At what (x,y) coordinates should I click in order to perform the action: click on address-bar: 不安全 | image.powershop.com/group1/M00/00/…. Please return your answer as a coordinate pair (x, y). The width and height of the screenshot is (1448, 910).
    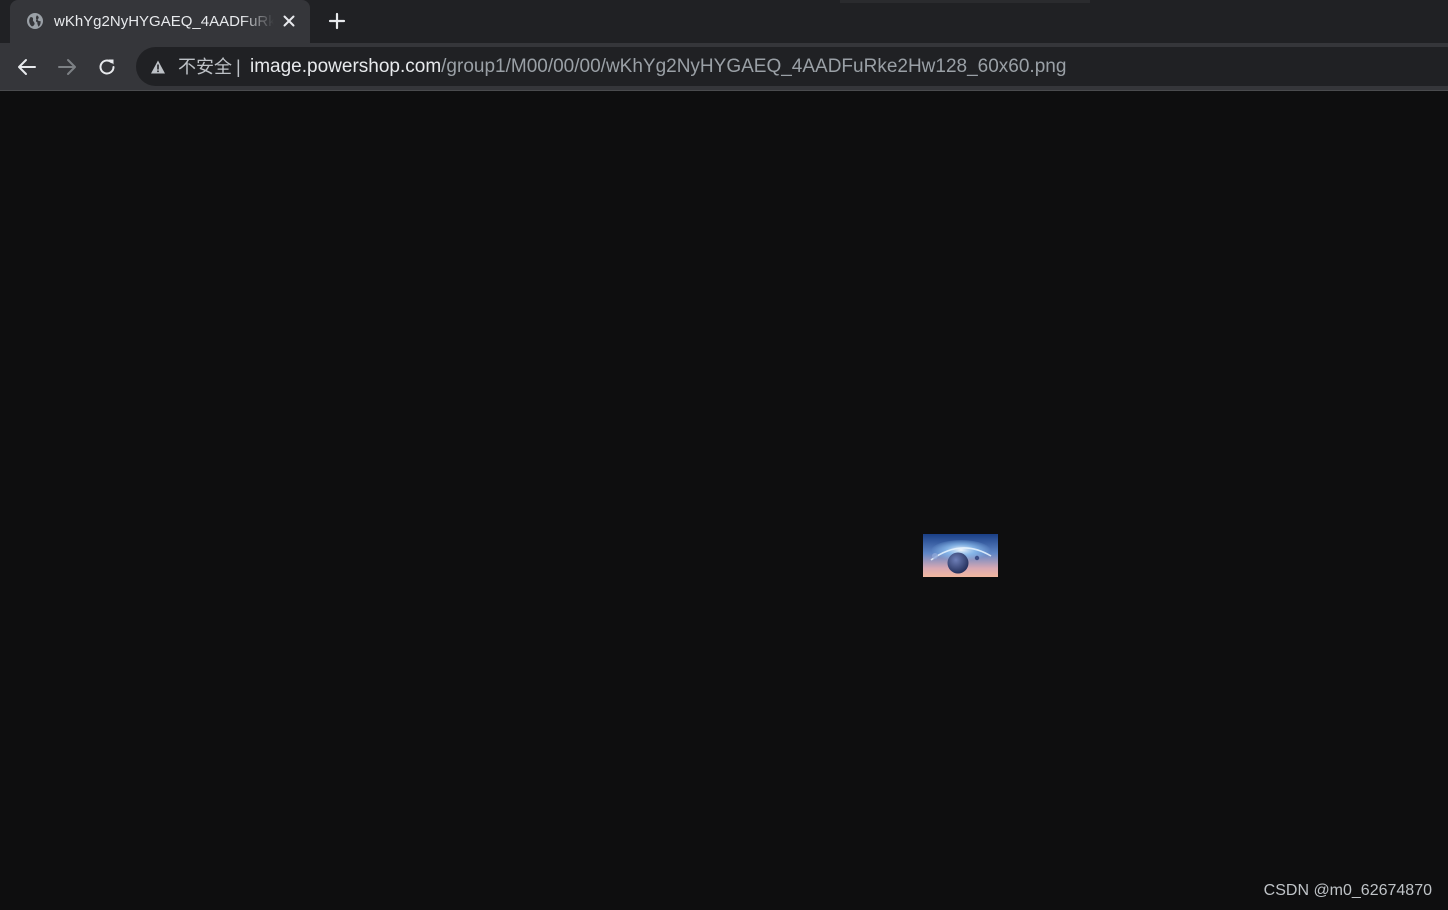
    Looking at the image, I should click on (792, 66).